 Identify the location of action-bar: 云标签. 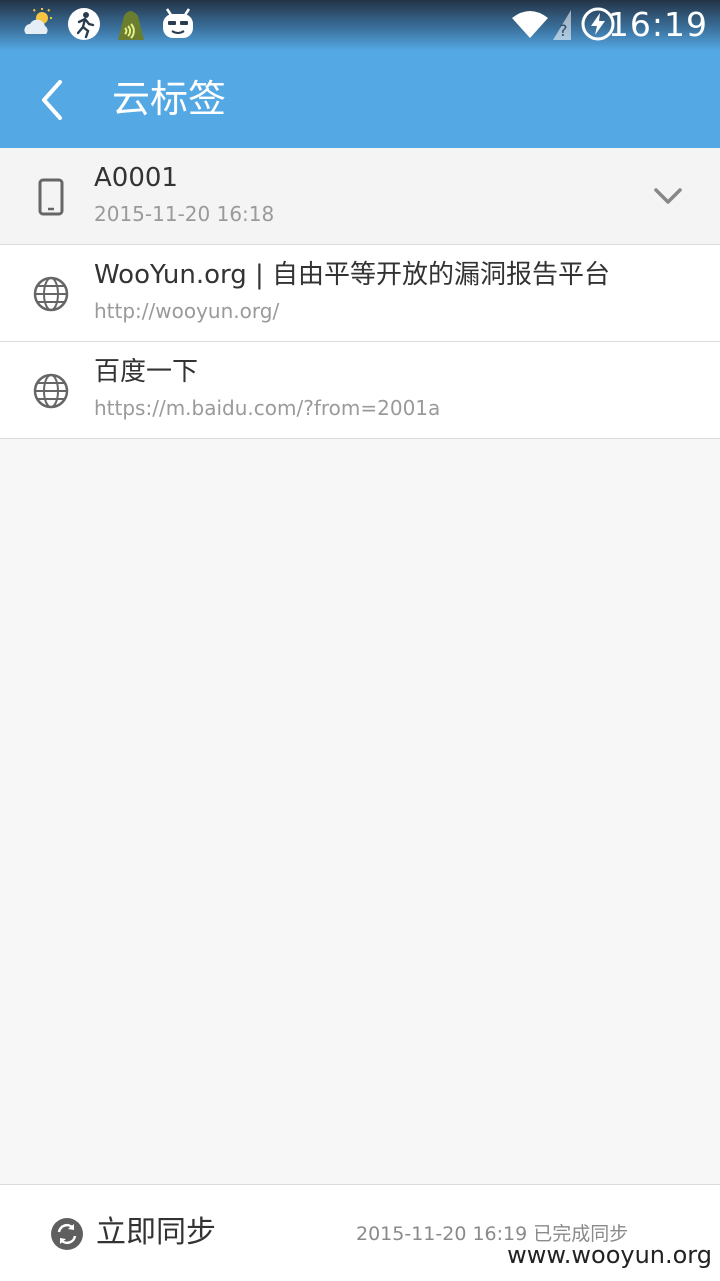
(360, 99).